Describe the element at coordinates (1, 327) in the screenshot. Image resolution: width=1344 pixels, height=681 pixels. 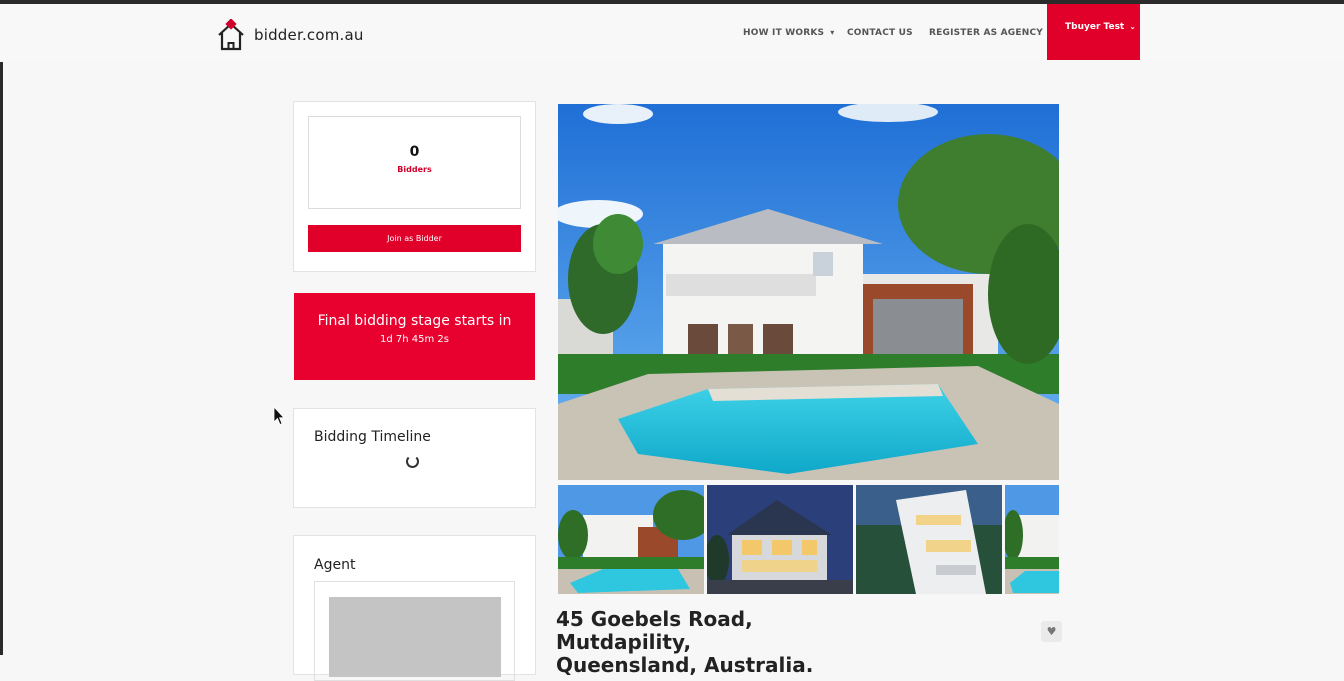
I see `window-left-border` at that location.